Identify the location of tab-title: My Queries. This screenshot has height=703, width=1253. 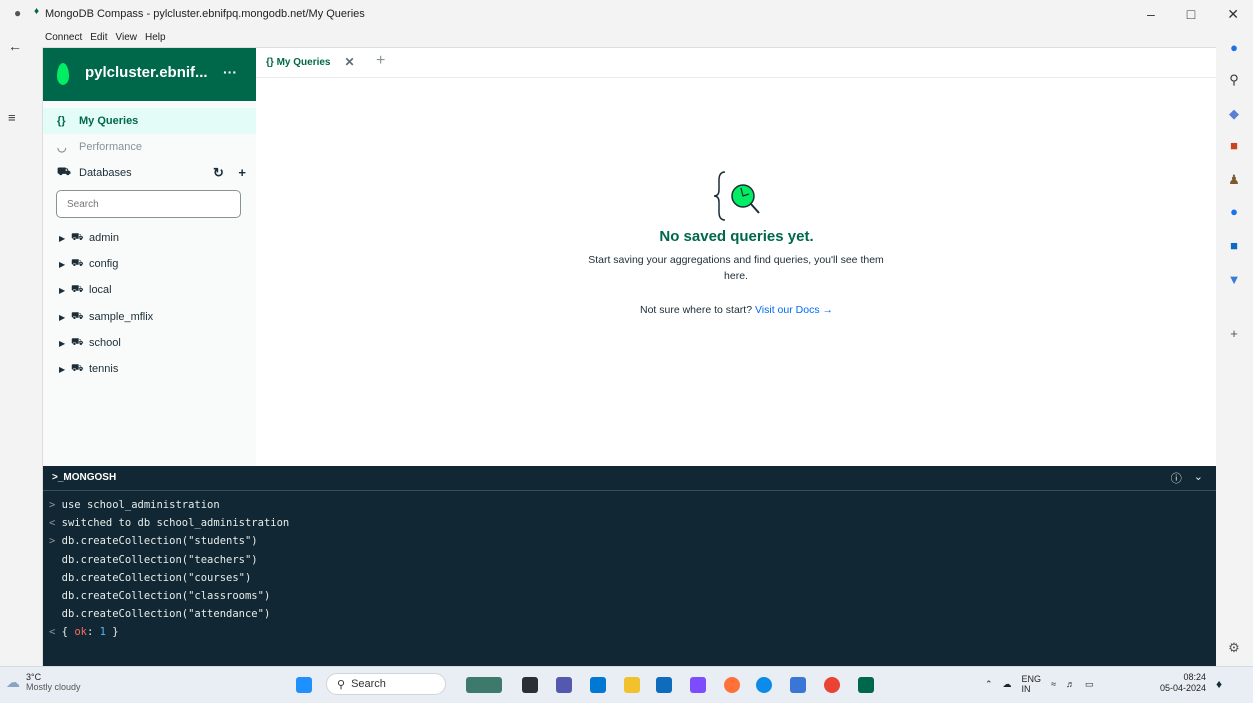
(303, 62).